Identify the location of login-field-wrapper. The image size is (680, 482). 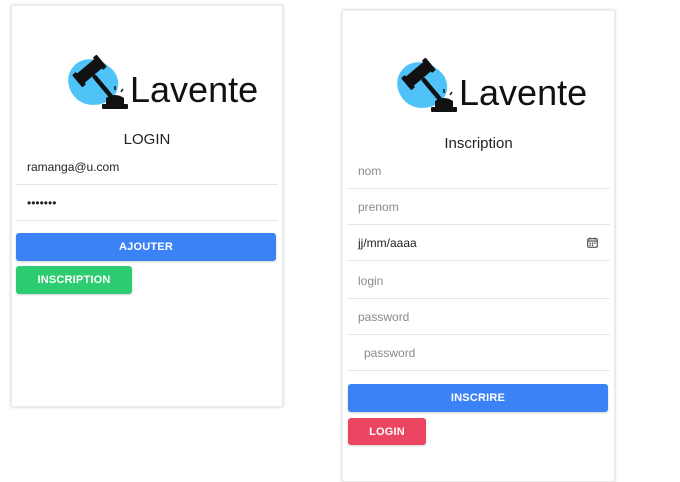
(478, 281).